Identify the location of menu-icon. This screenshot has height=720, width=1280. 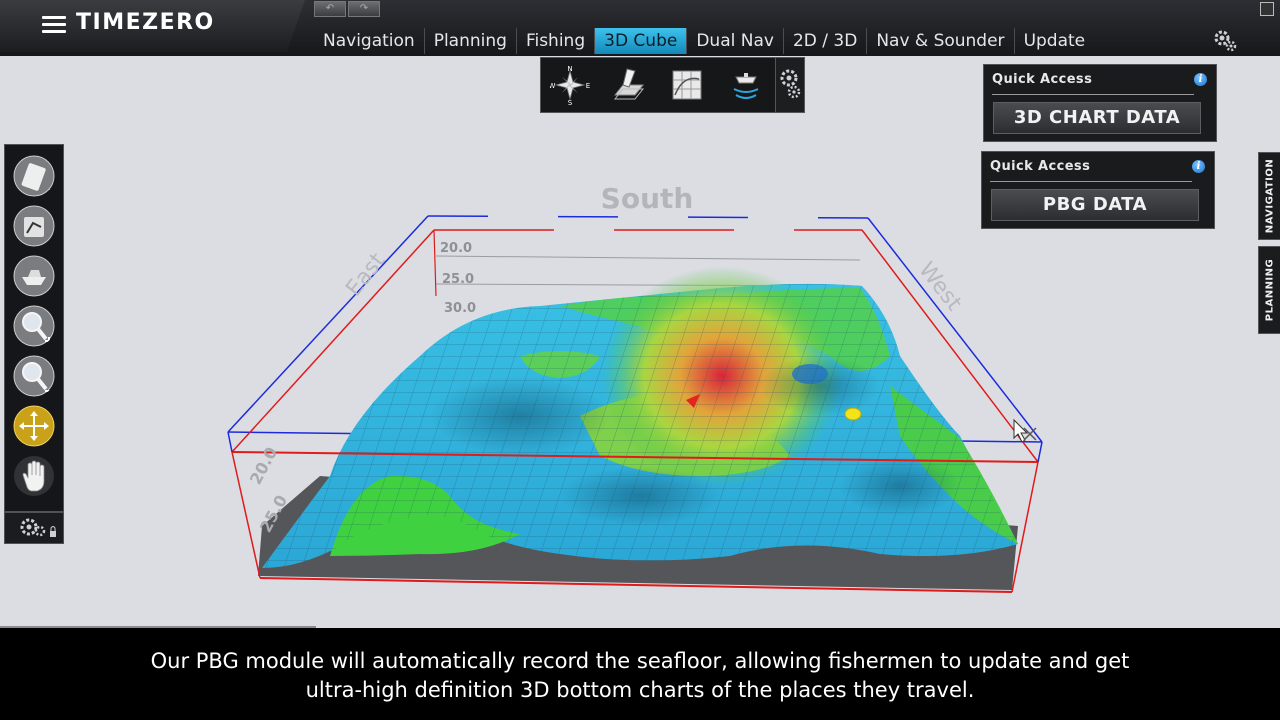
(54, 25).